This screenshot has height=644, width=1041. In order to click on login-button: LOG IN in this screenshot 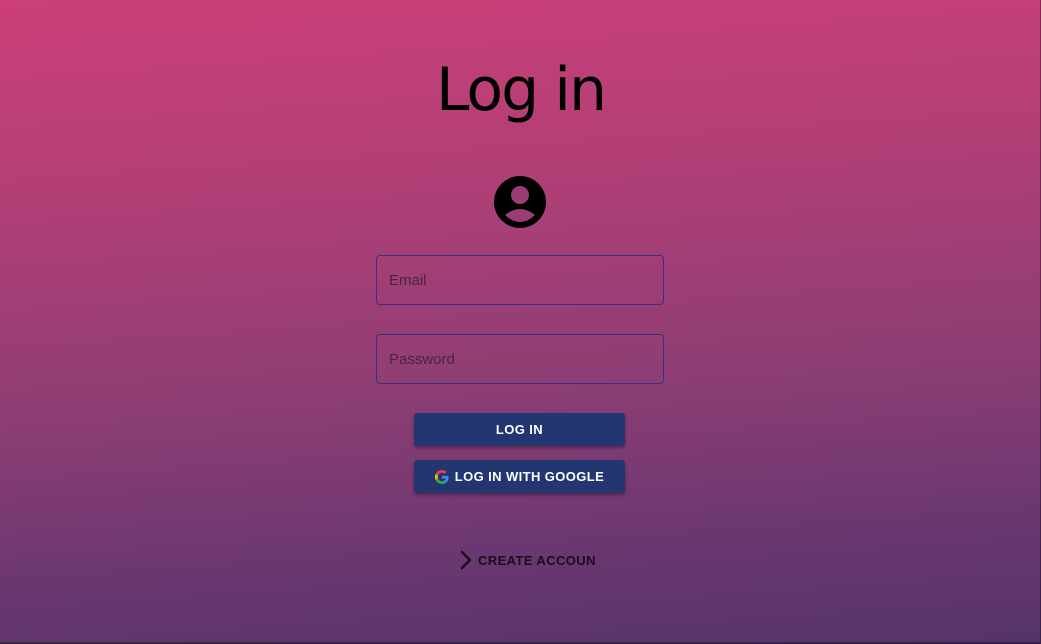, I will do `click(519, 429)`.